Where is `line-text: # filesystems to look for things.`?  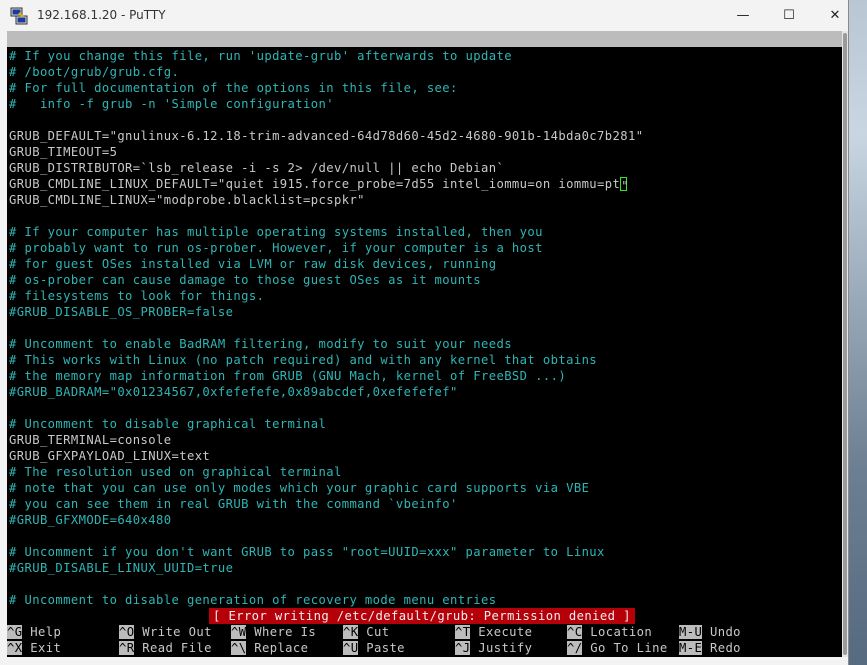 line-text: # filesystems to look for things. is located at coordinates (137, 296).